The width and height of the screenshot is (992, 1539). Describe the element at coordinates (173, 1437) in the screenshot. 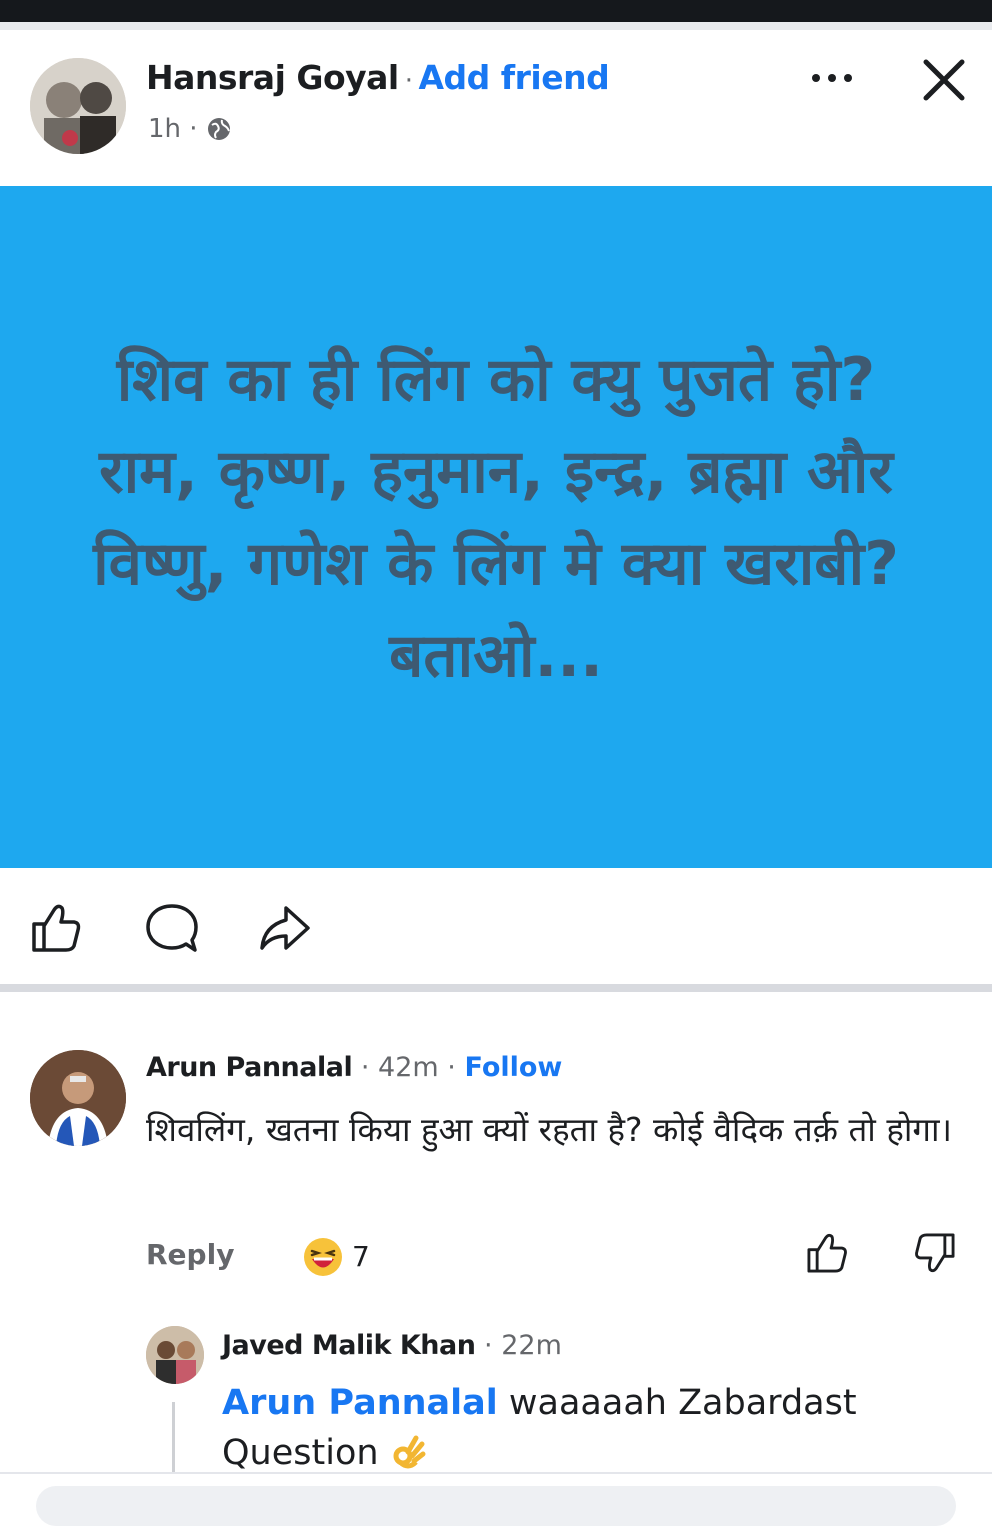

I see `thread-line` at that location.